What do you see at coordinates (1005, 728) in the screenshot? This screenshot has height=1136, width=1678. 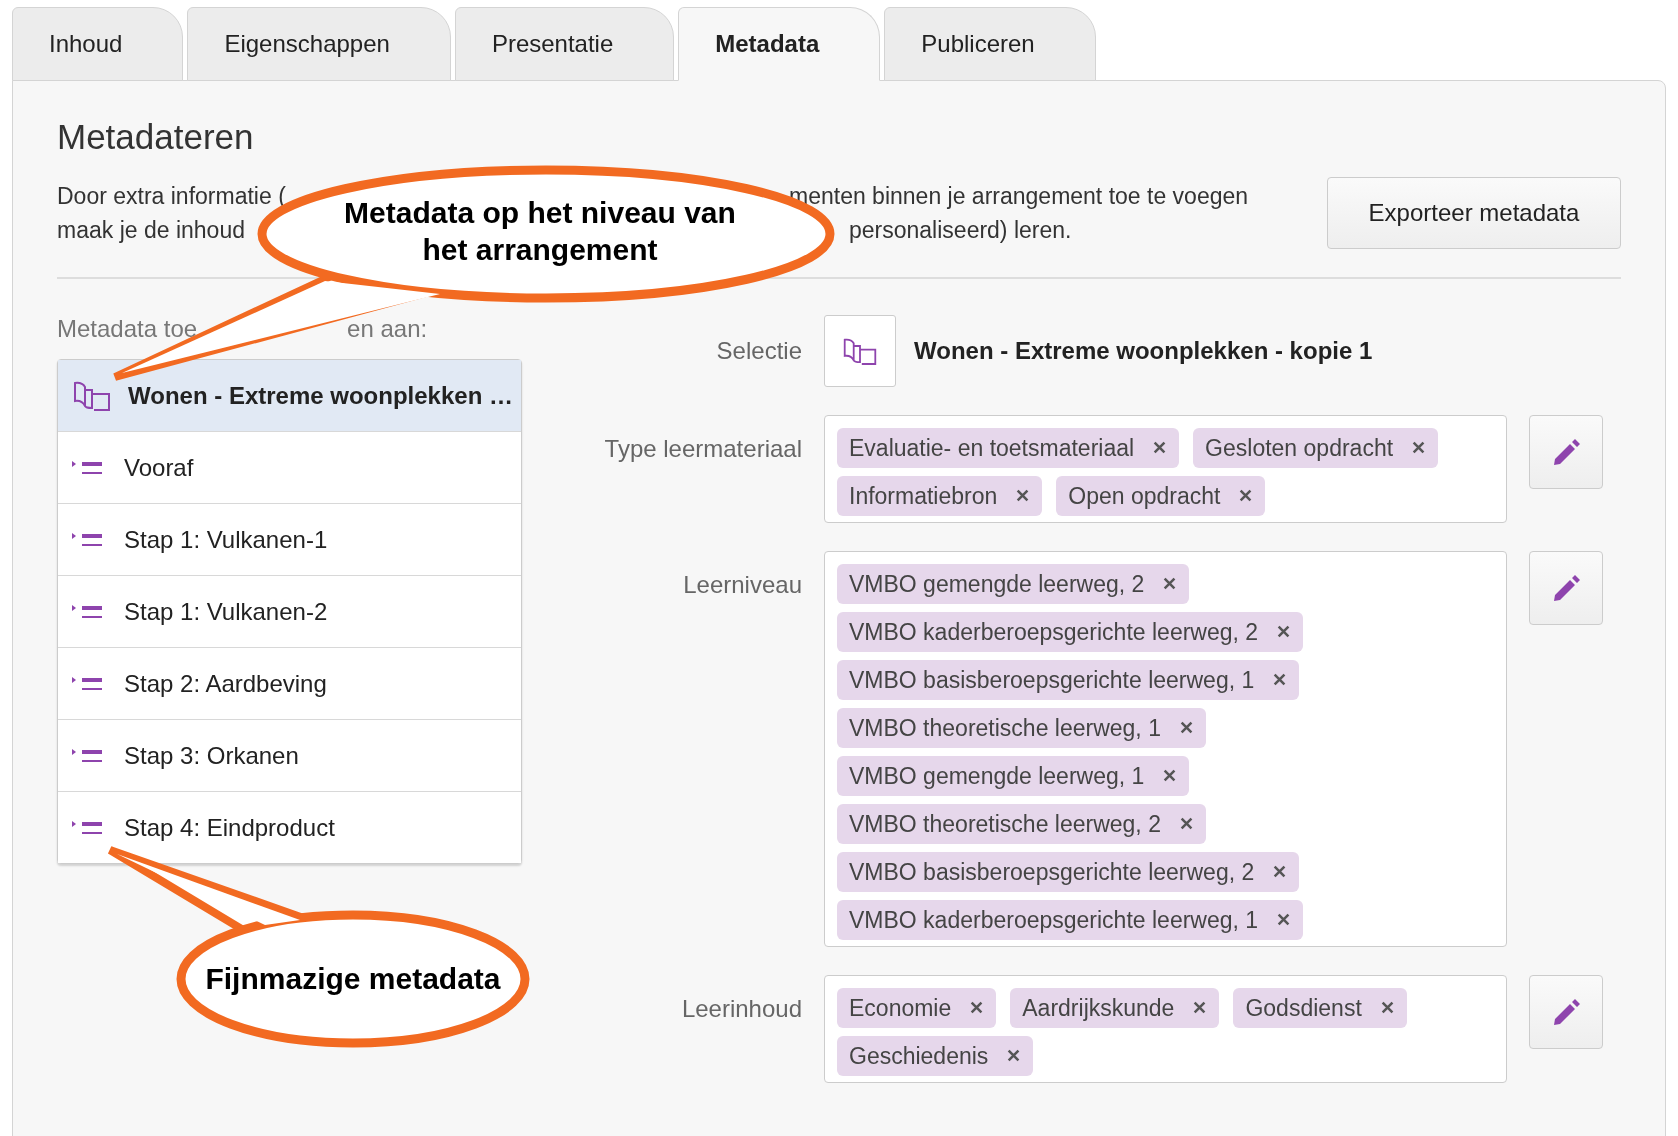 I see `tag-label: VMBO theoretische leerweg, 1` at bounding box center [1005, 728].